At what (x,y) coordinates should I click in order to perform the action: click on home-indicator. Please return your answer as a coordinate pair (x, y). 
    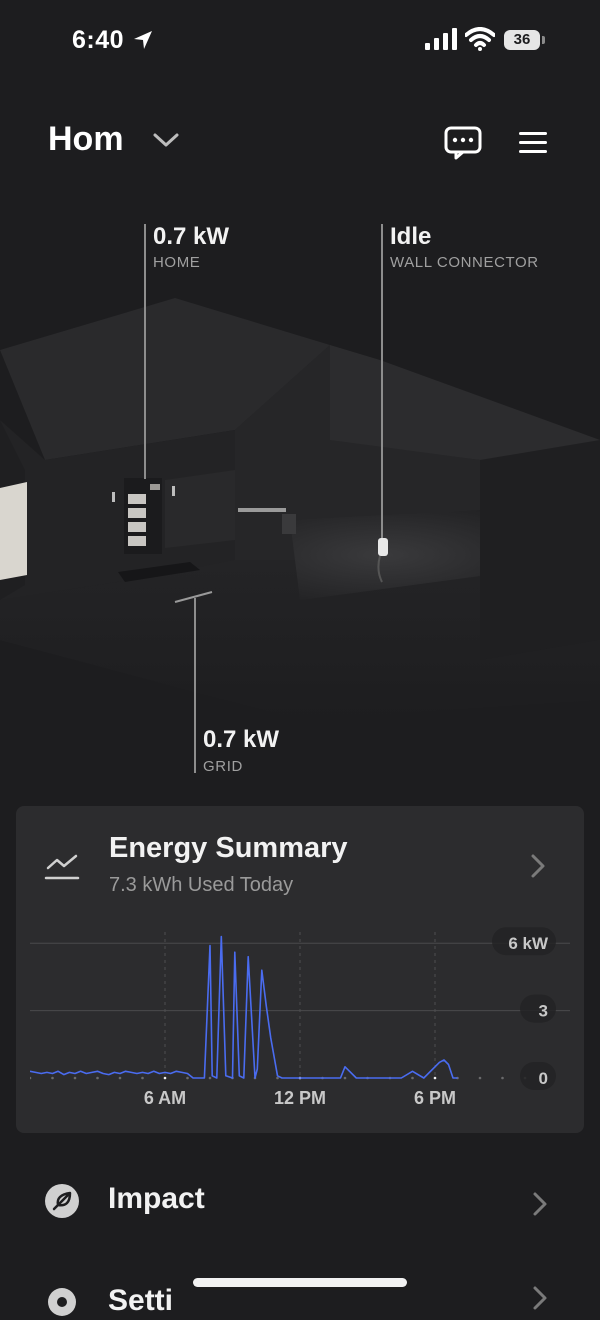
    Looking at the image, I should click on (300, 1282).